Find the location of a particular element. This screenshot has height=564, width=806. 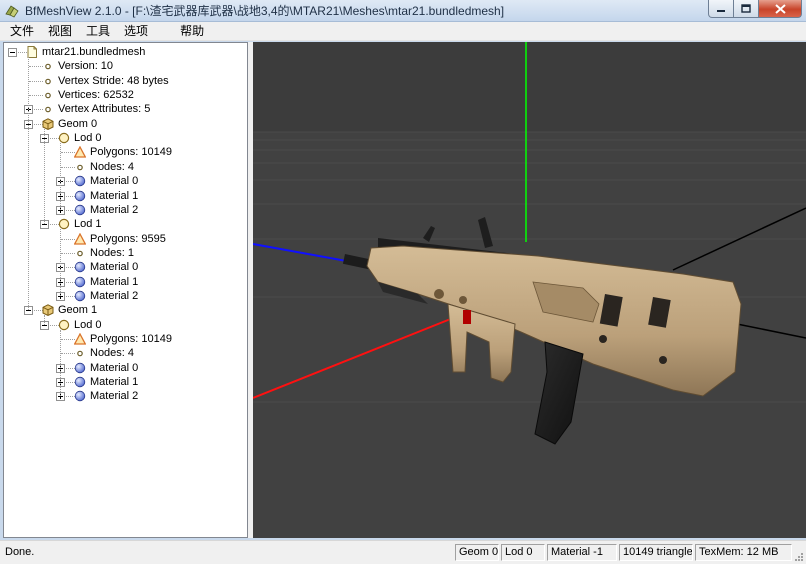

status-message: Done. is located at coordinates (20, 552).